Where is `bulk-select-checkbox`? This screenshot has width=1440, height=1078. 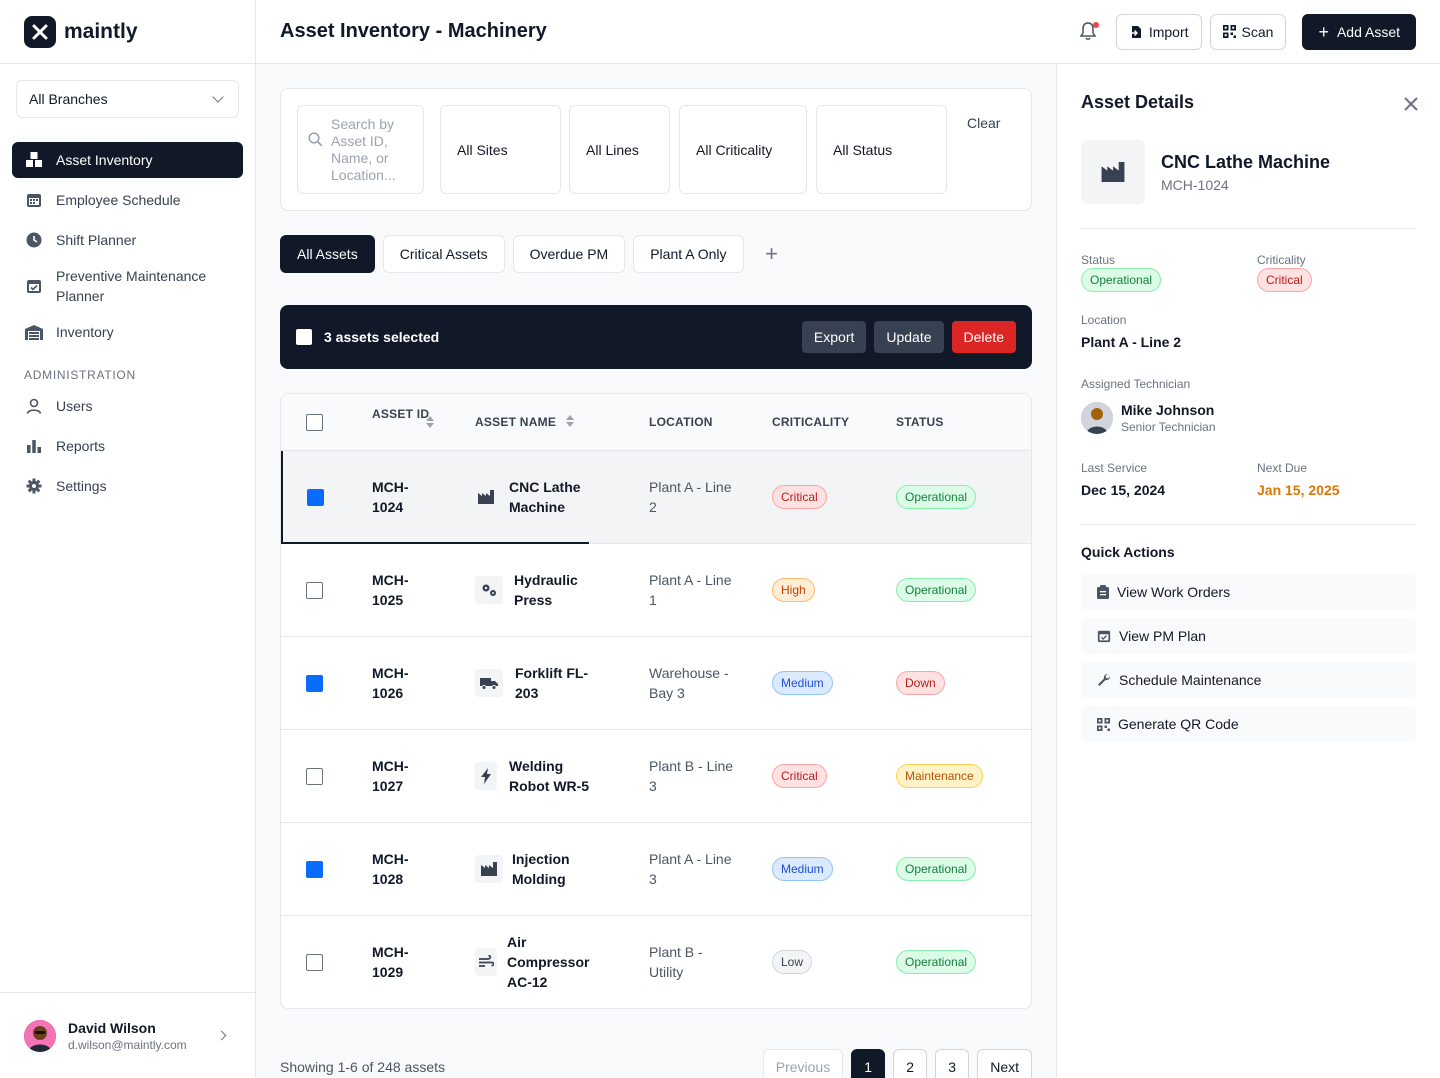
bulk-select-checkbox is located at coordinates (304, 337).